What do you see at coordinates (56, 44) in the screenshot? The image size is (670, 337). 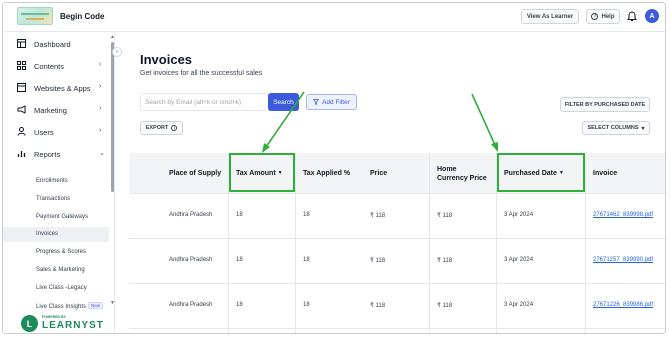 I see `sidebar-item-dashboard: Dashboard` at bounding box center [56, 44].